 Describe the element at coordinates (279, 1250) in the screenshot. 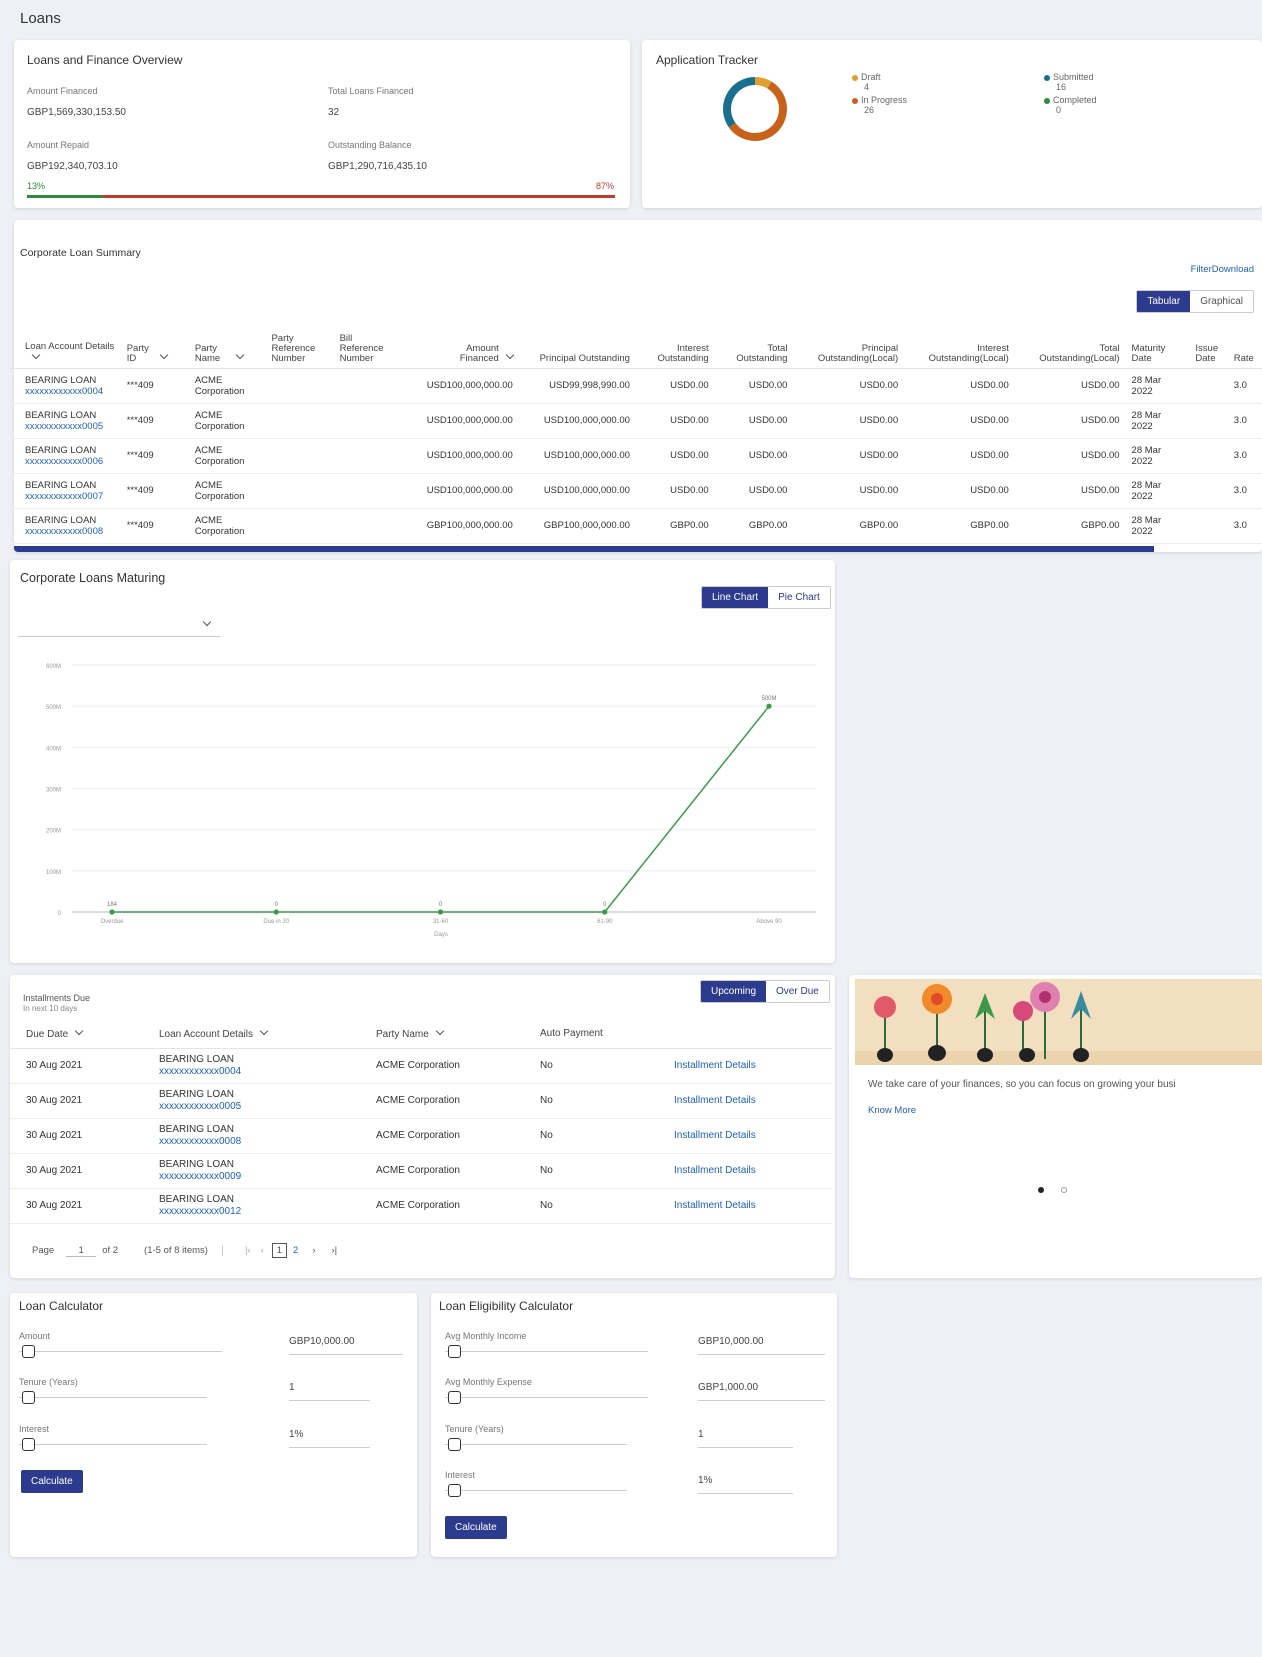

I see `page-1-button: 1` at that location.